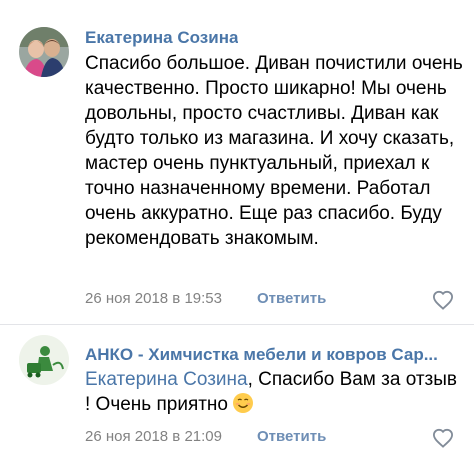 Image resolution: width=474 pixels, height=469 pixels. Describe the element at coordinates (44, 360) in the screenshot. I see `company-logo` at that location.